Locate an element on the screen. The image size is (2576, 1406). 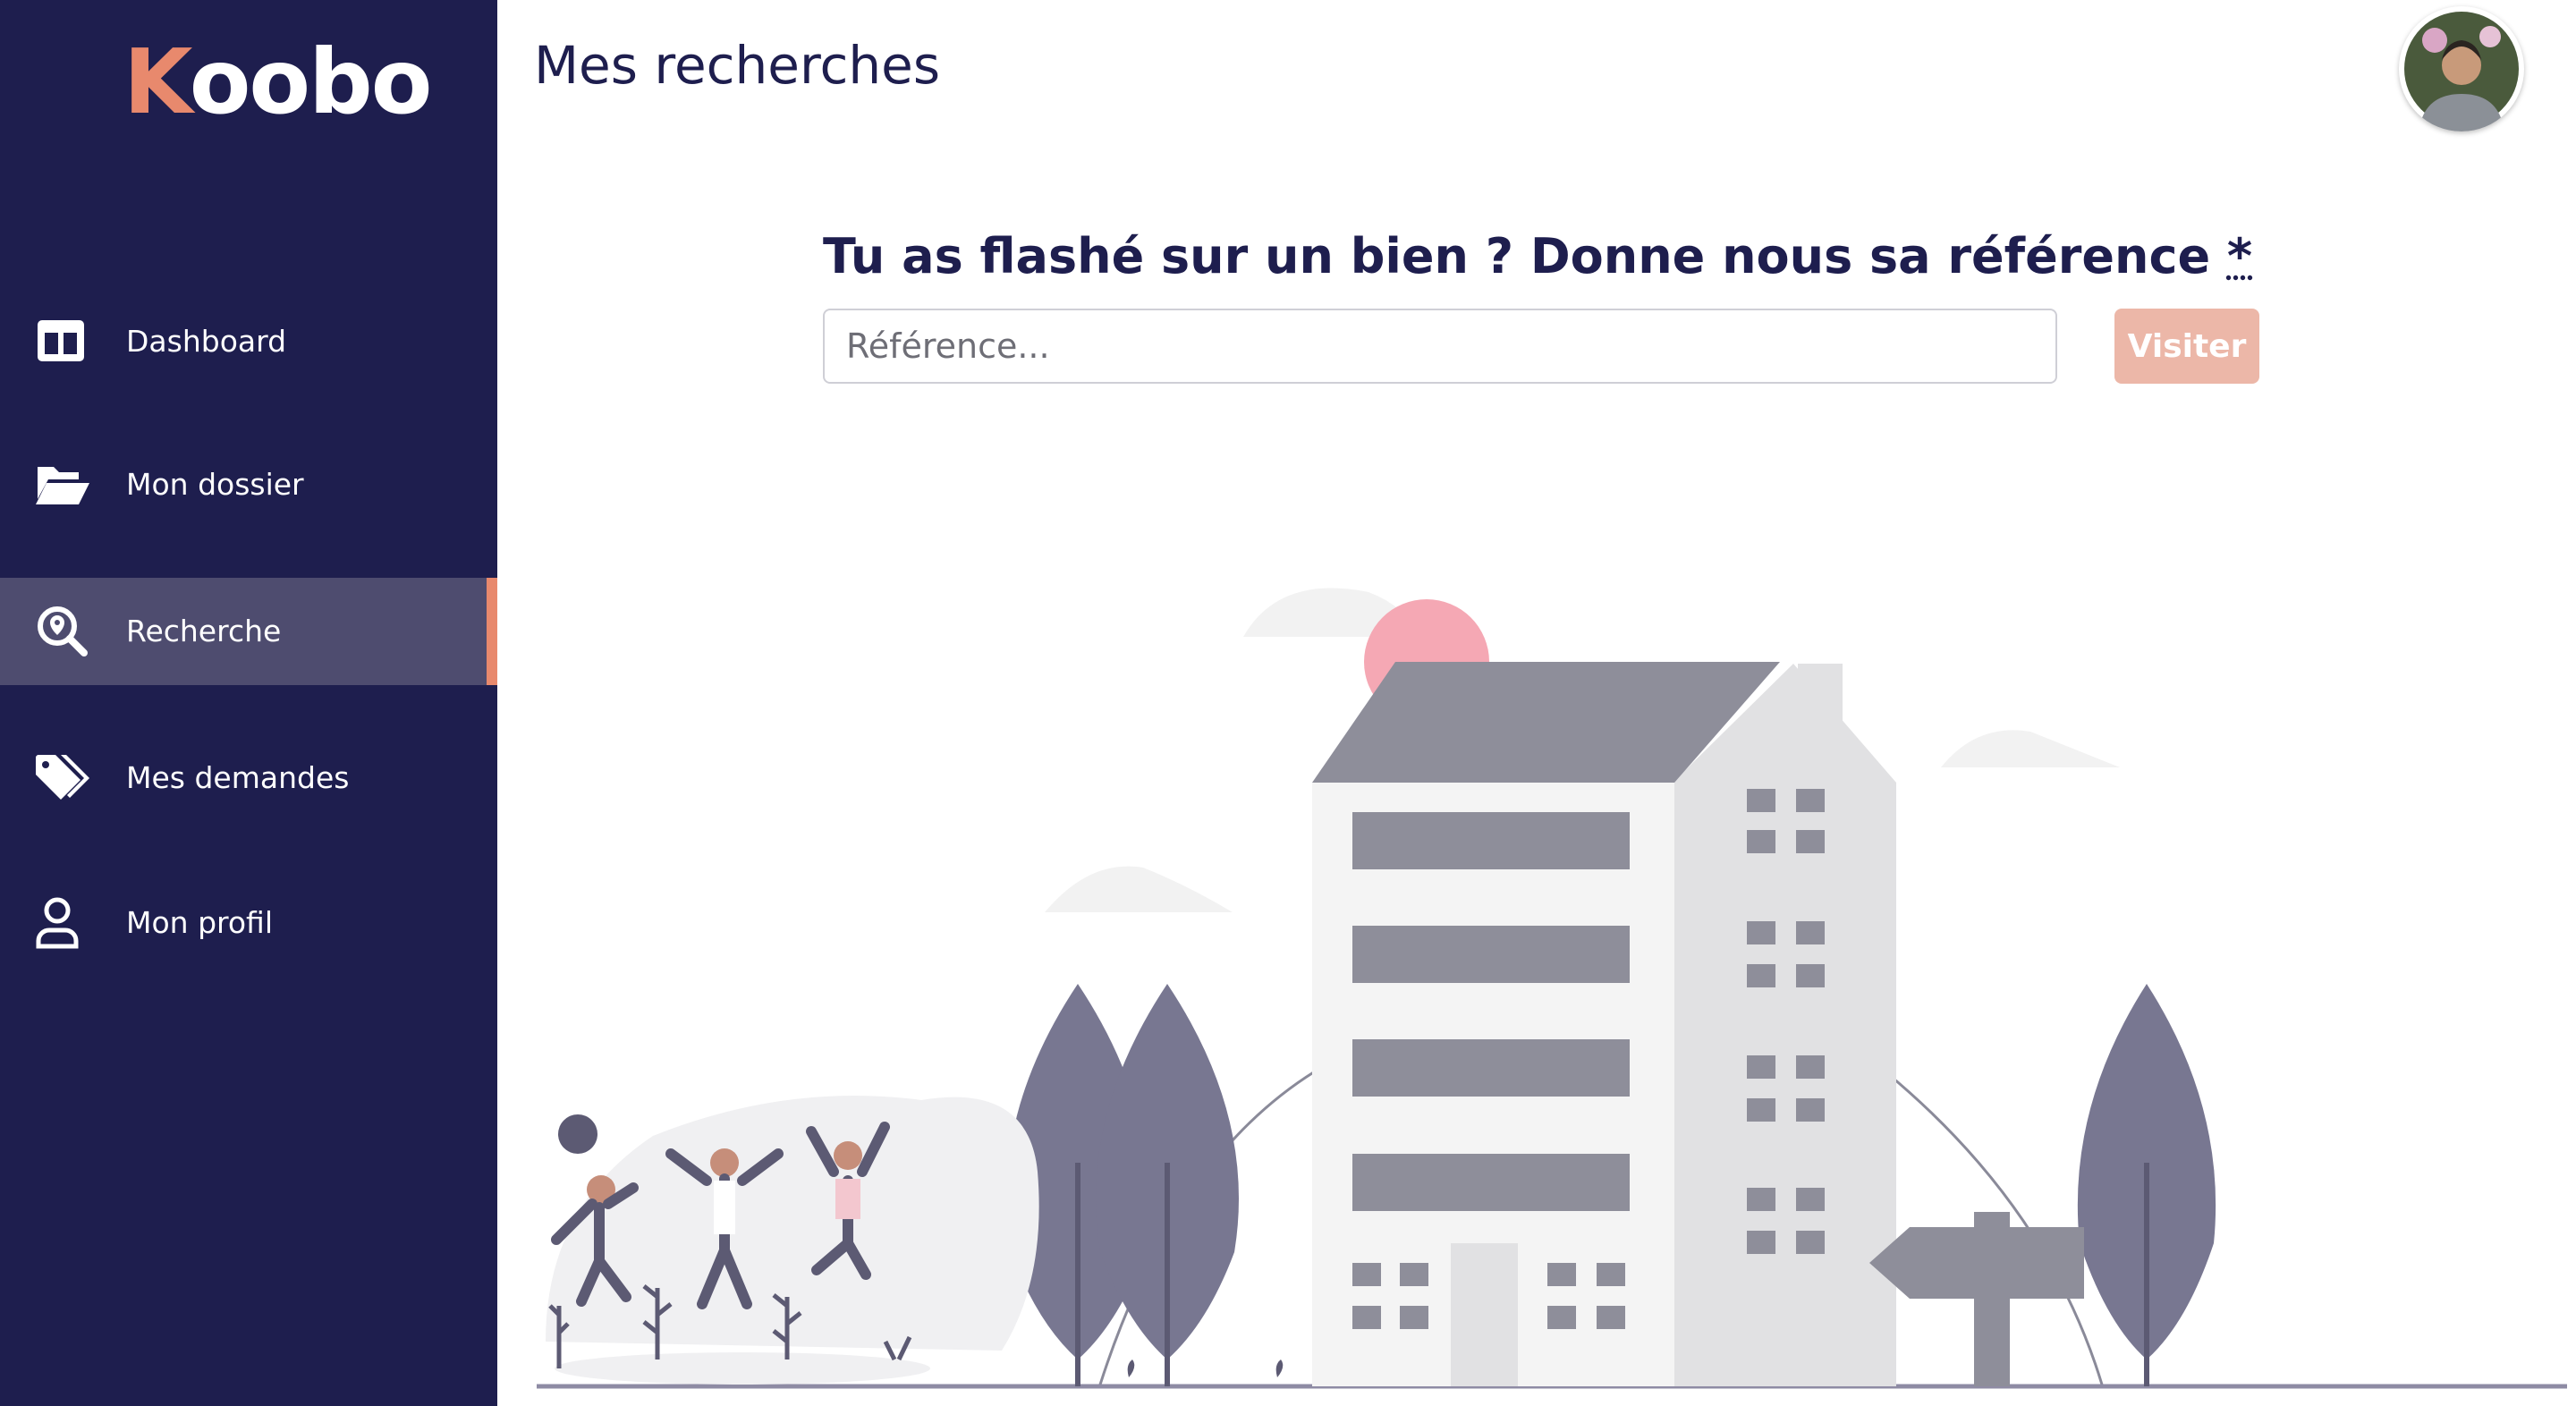
sidebar-item-label: Mon profil is located at coordinates (200, 923).